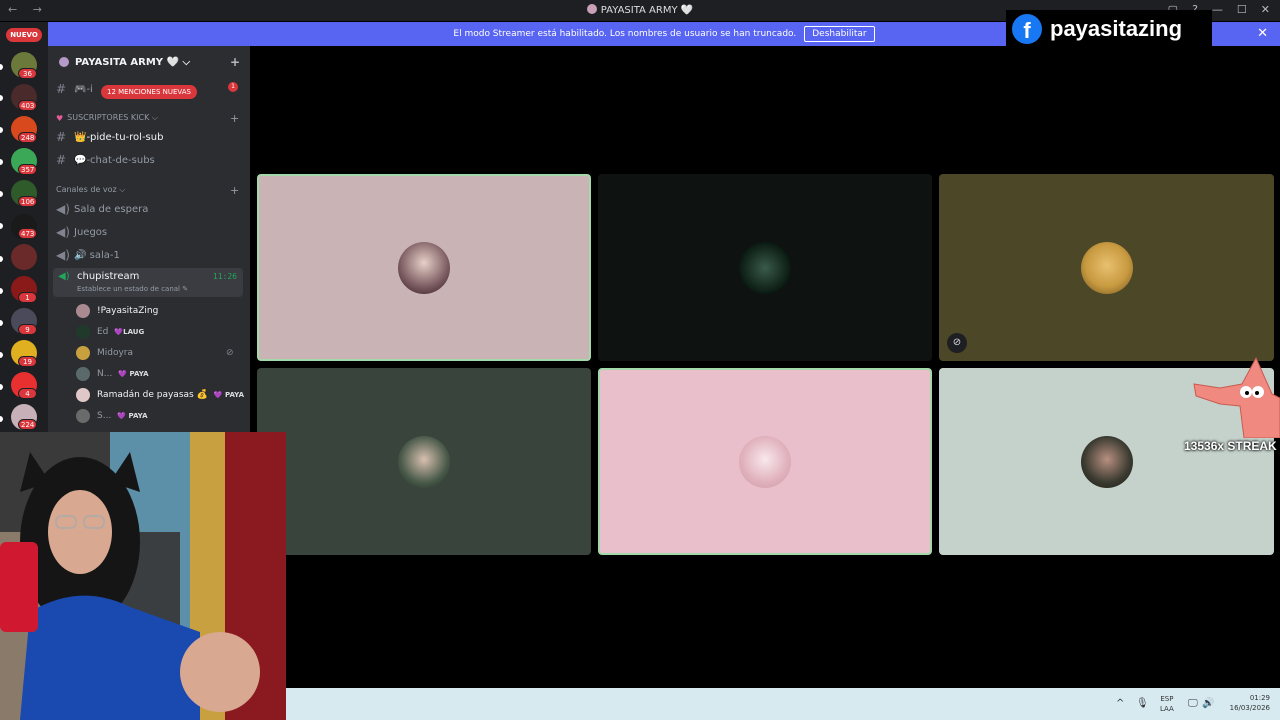 The image size is (1280, 720). What do you see at coordinates (1249, 708) in the screenshot?
I see `clock-date: 16/03/2026` at bounding box center [1249, 708].